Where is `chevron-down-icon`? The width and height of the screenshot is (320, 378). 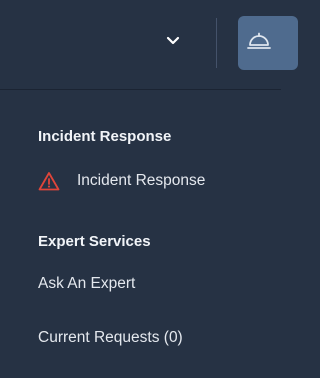 chevron-down-icon is located at coordinates (173, 41).